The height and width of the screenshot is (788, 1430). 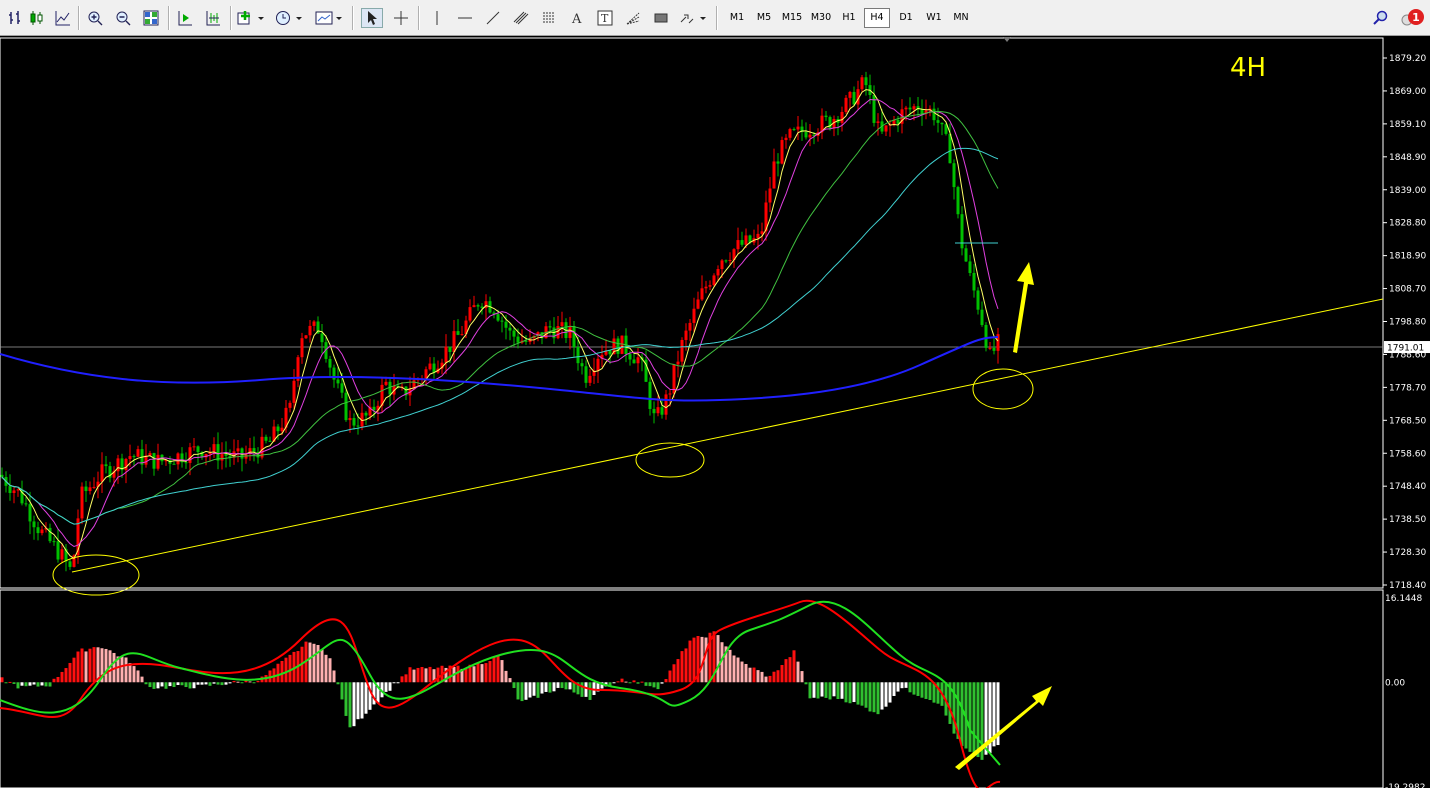 I want to click on zoom-out-icon, so click(x=123, y=18).